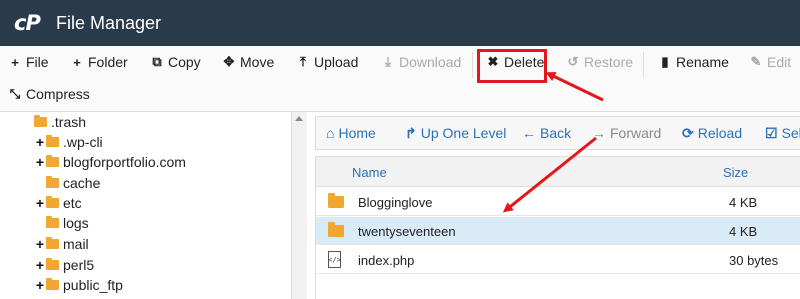 Image resolution: width=800 pixels, height=299 pixels. I want to click on new-file-label: File, so click(37, 62).